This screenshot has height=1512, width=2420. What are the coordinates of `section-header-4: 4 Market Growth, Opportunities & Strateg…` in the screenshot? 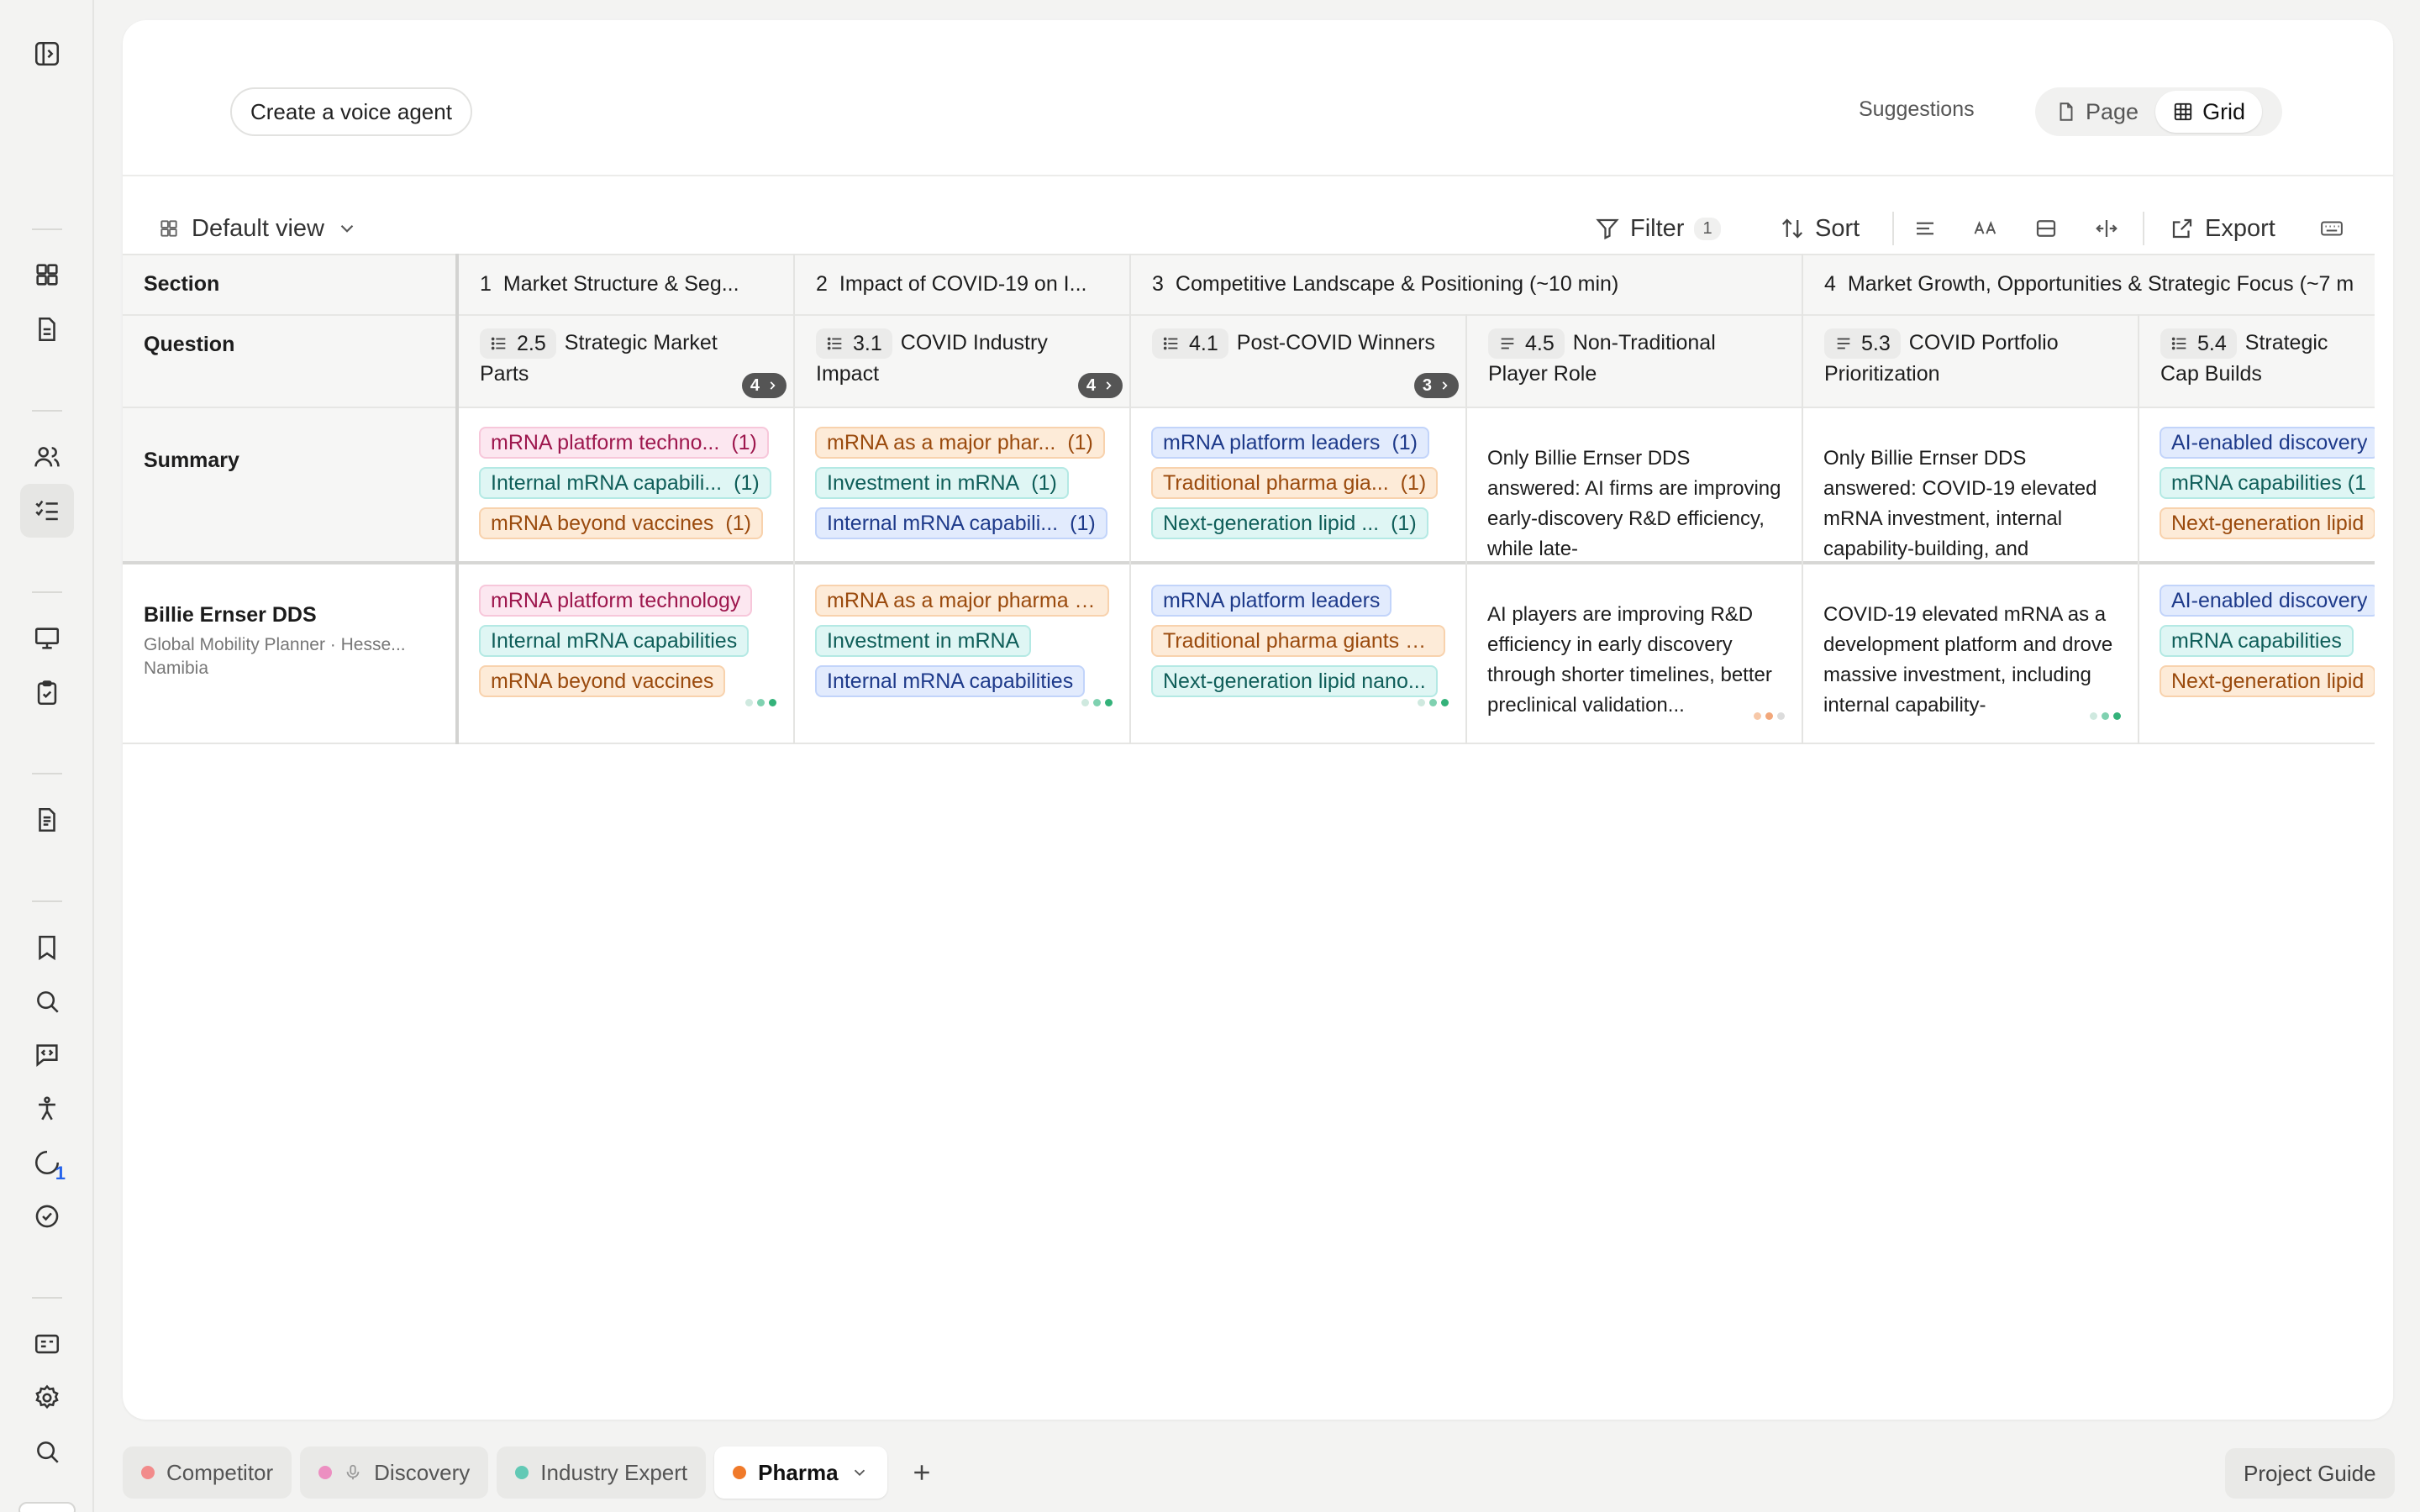 It's located at (2089, 284).